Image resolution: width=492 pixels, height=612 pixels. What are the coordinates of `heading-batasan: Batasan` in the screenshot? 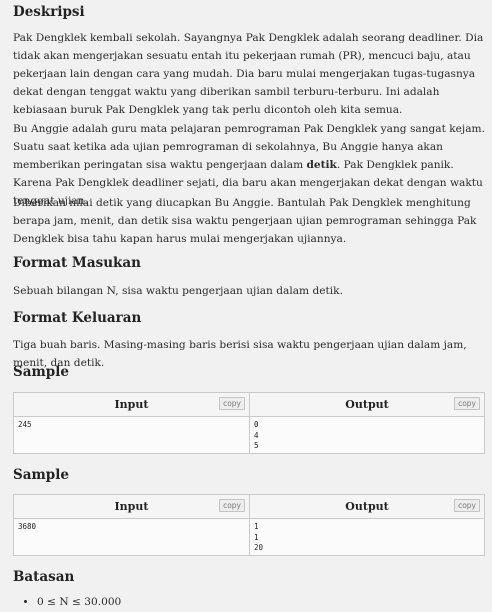 It's located at (44, 577).